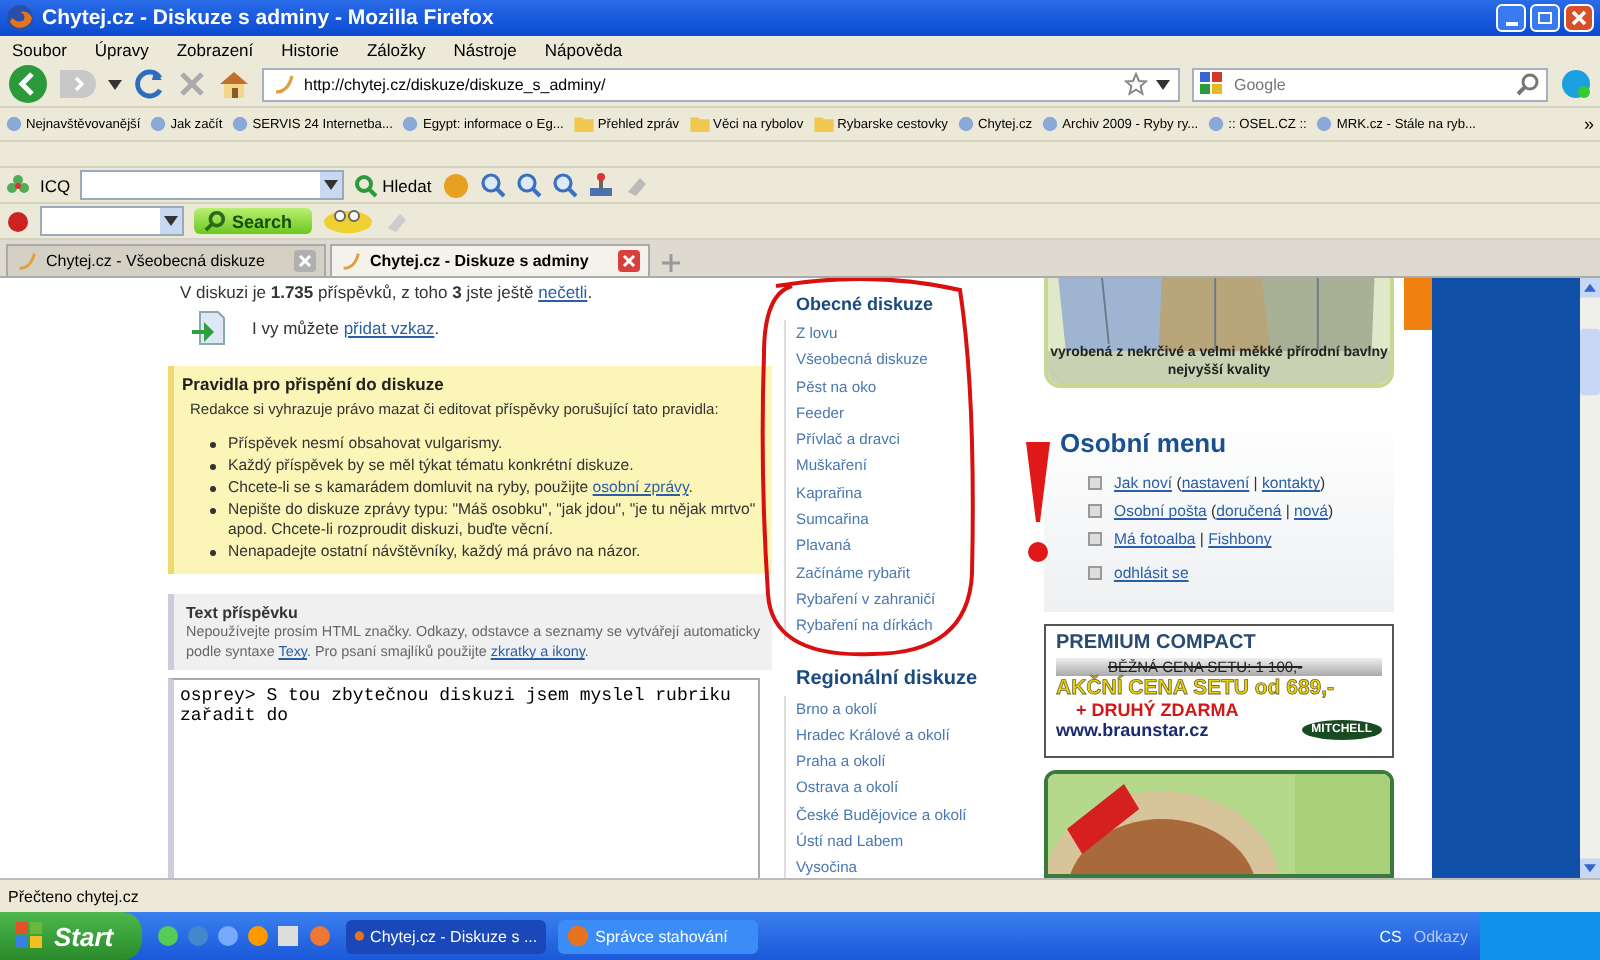 The image size is (1600, 960). I want to click on star-icon, so click(1136, 84).